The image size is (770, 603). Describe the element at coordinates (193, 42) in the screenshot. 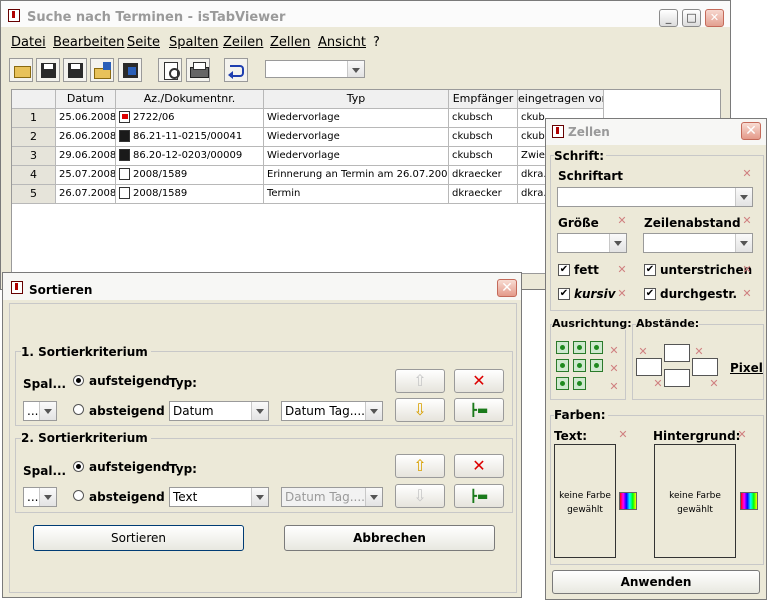

I see `menu-spalten: Spalten` at that location.